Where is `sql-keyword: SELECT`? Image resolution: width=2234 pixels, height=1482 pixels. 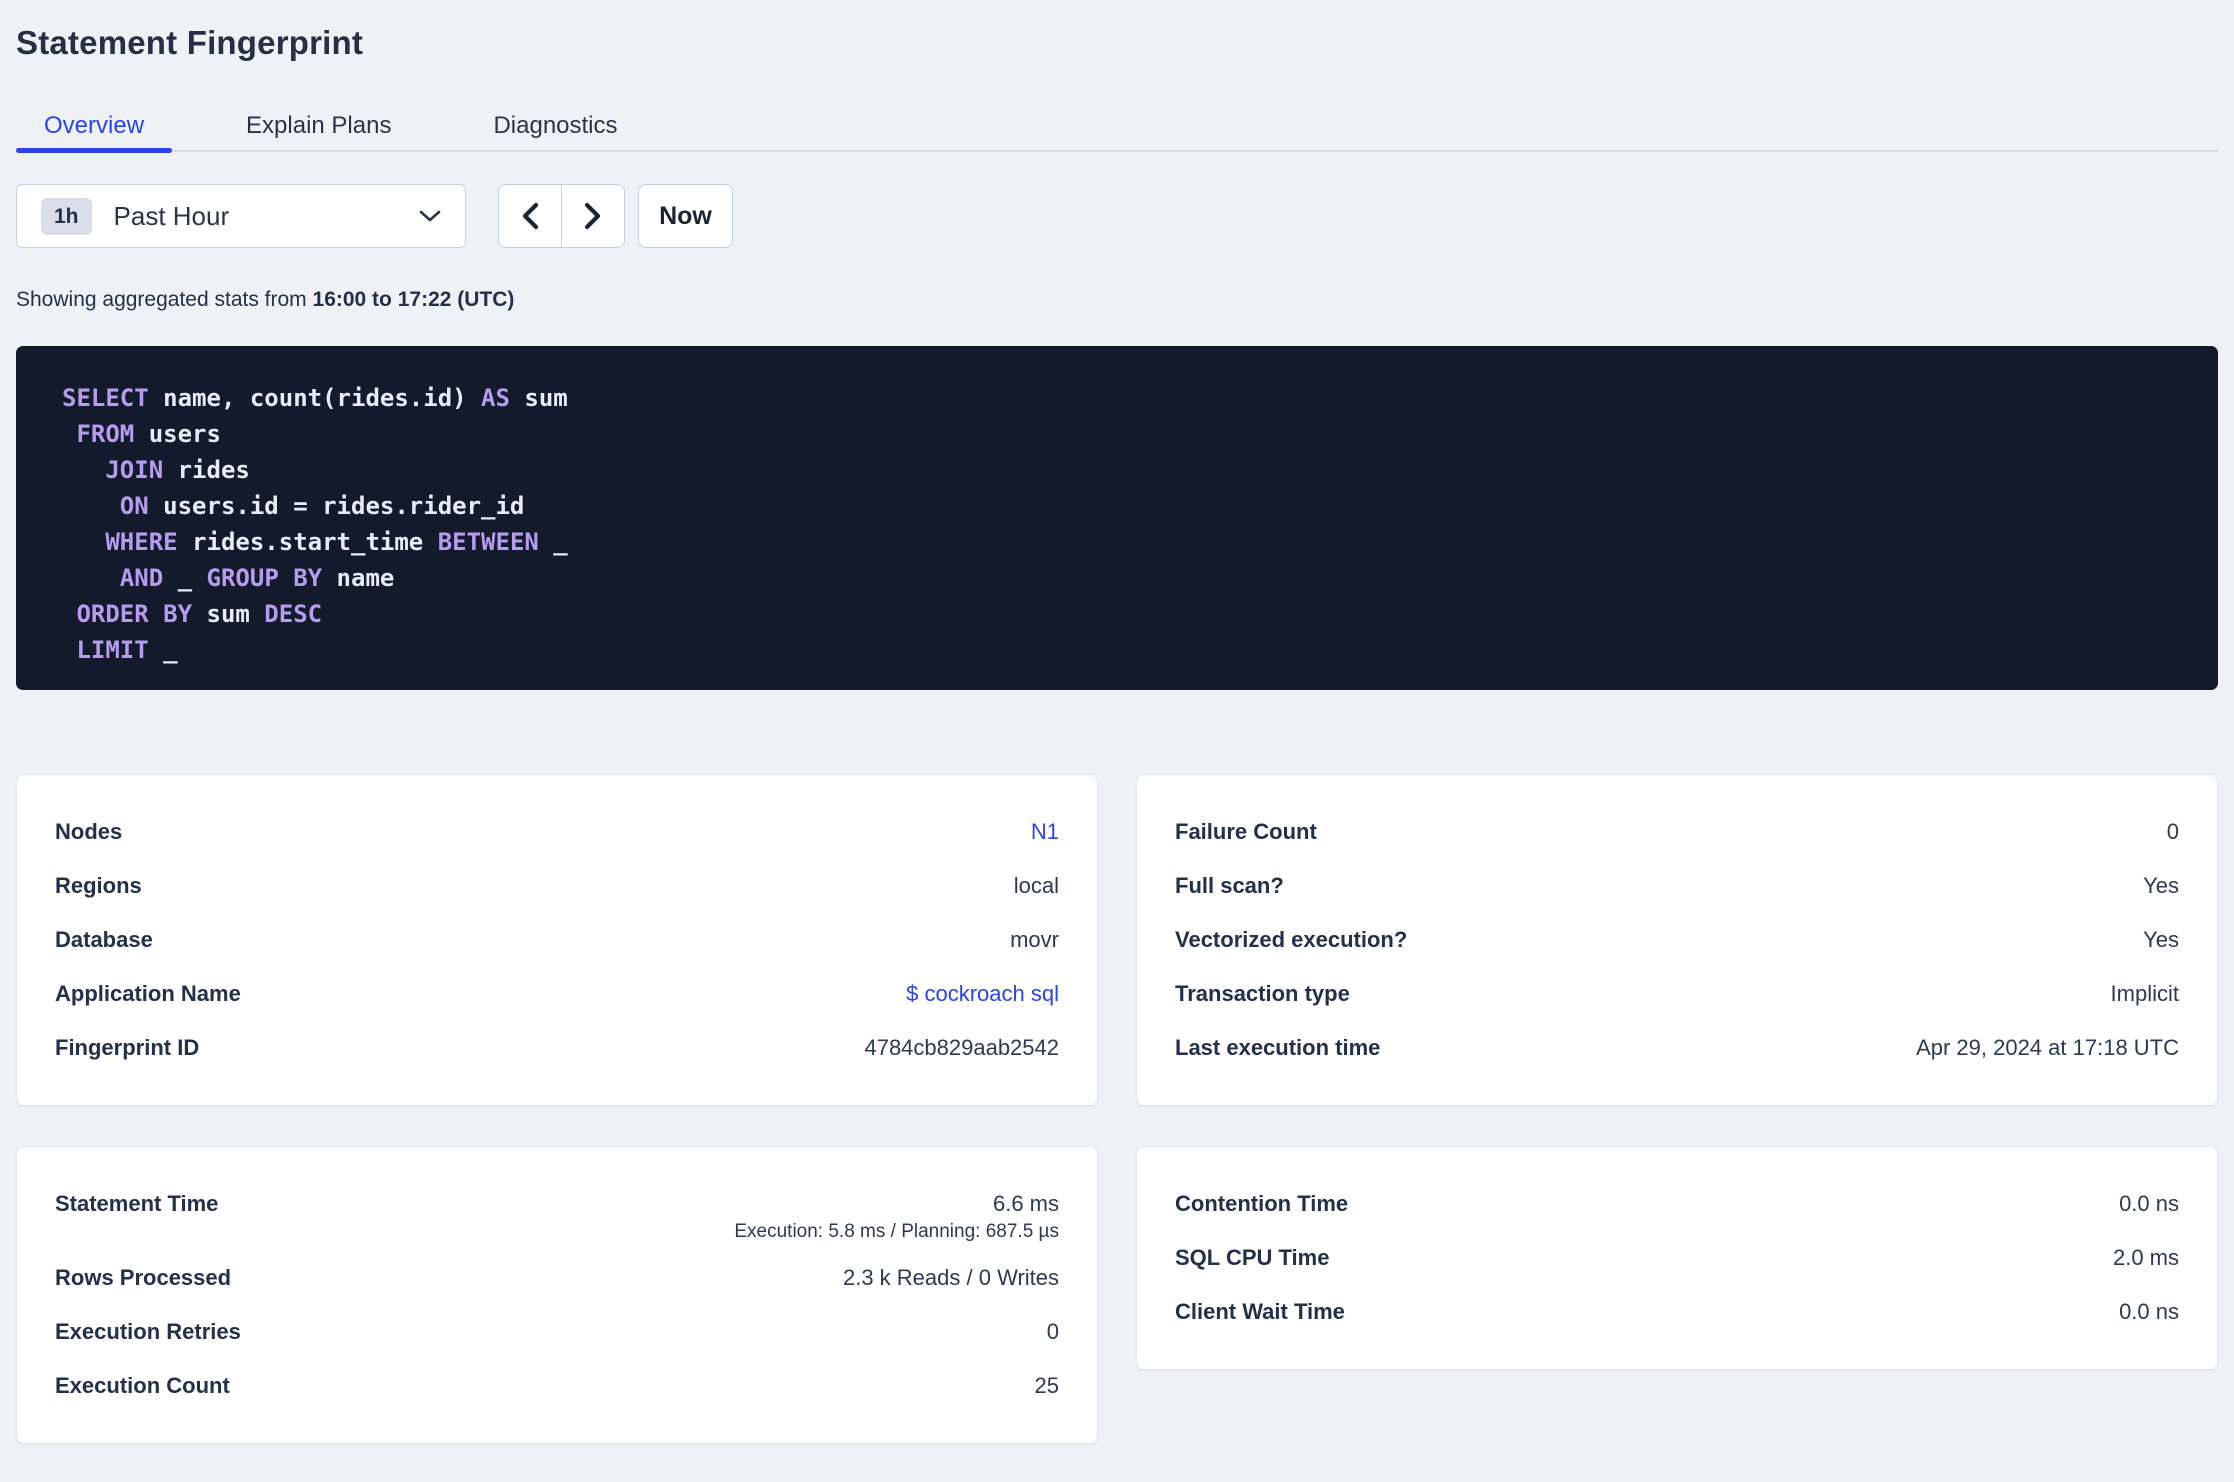
sql-keyword: SELECT is located at coordinates (105, 398).